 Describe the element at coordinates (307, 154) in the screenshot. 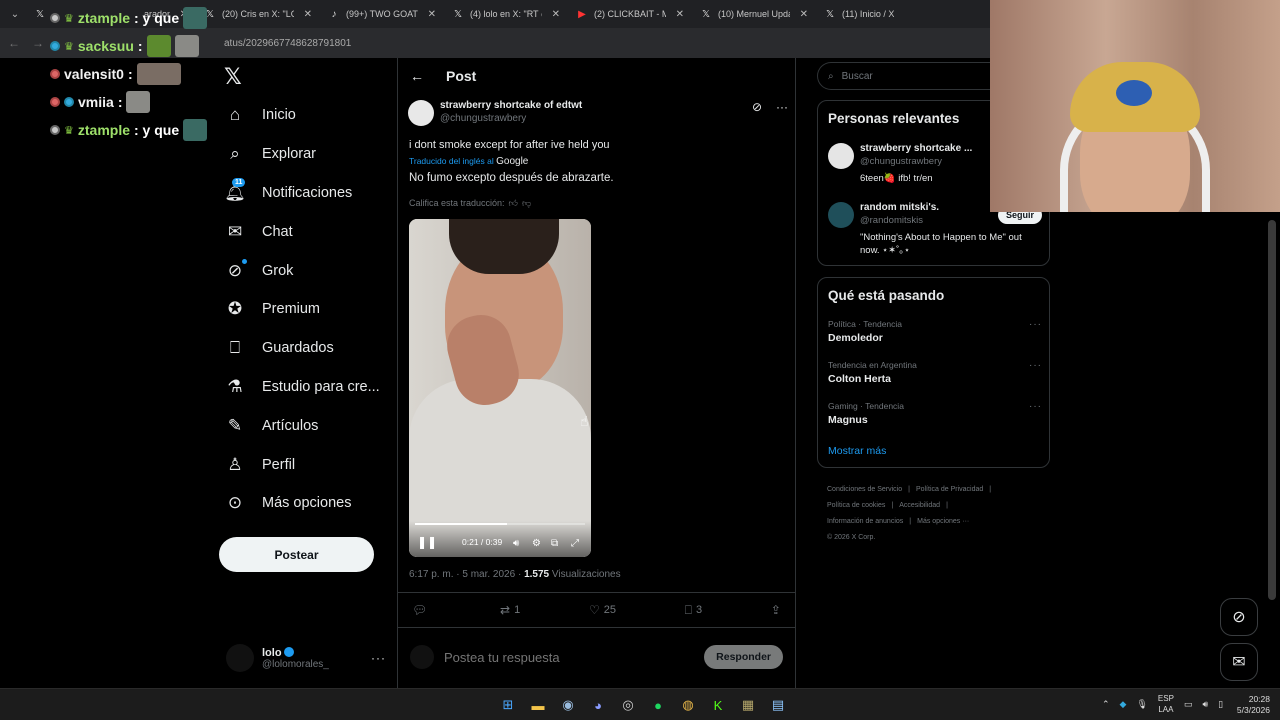

I see `sidebar-item-explorar: ⌕ Explorar` at that location.